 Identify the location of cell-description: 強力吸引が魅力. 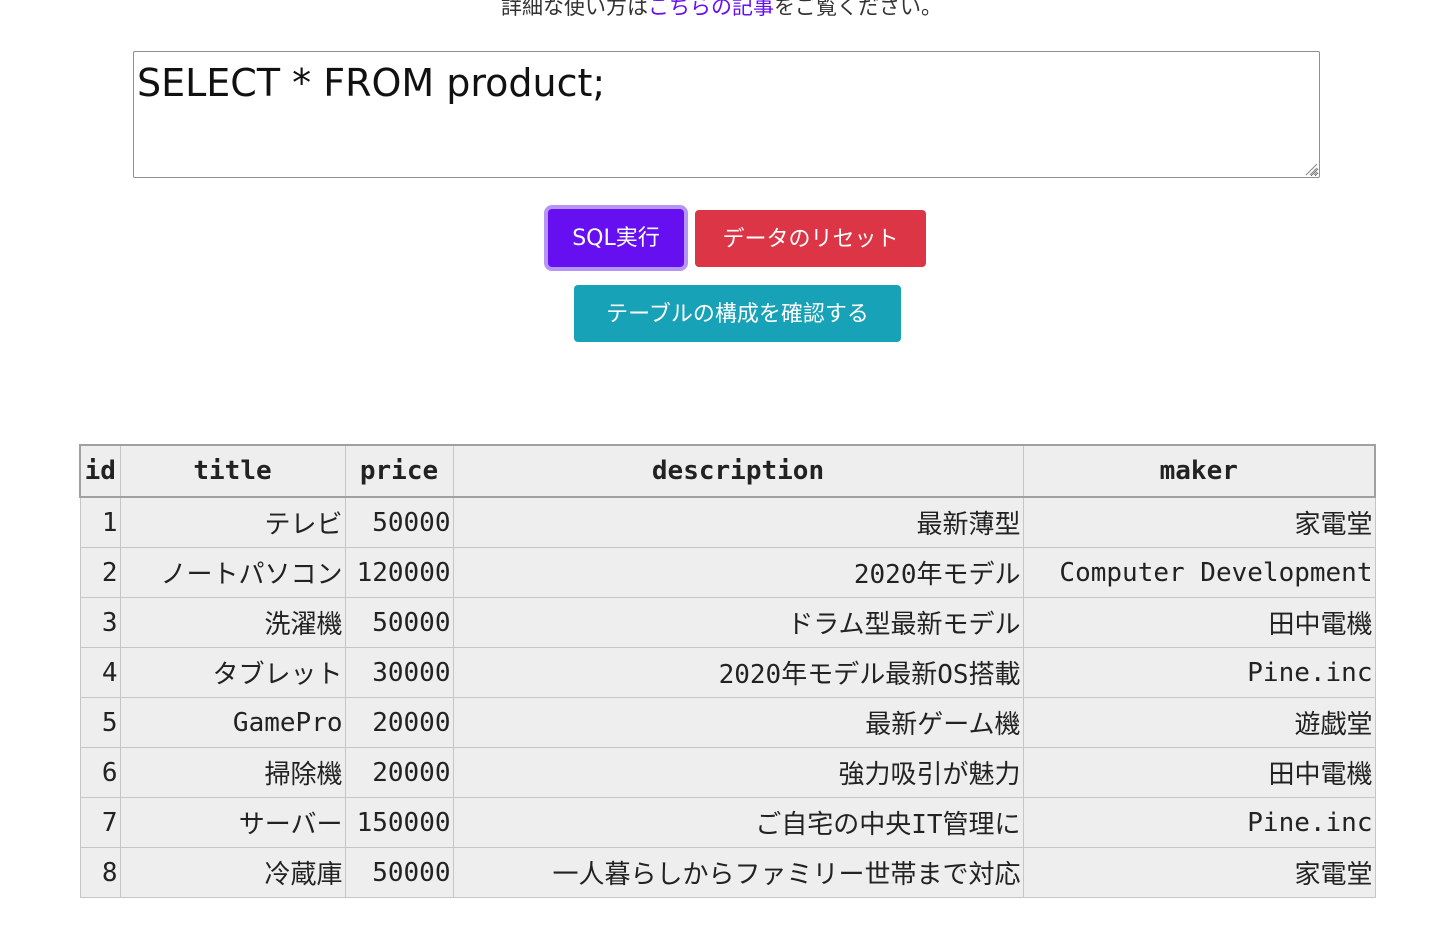
(738, 772).